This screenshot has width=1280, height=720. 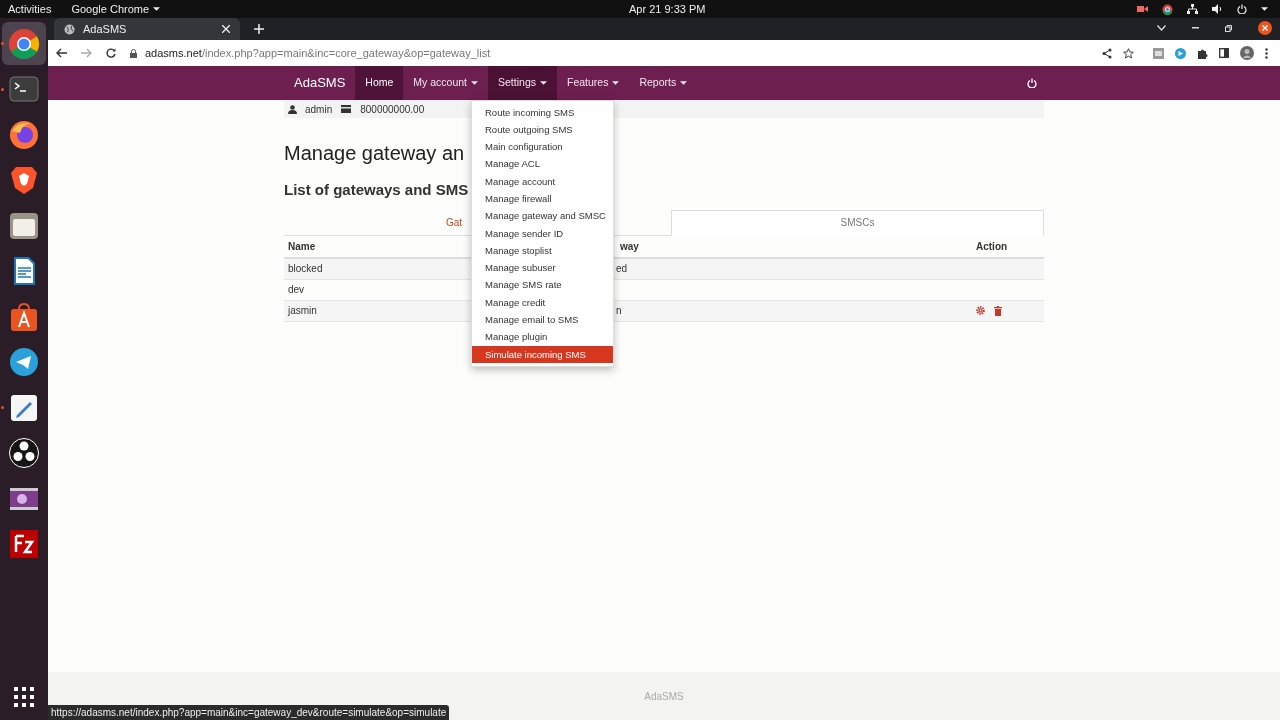 I want to click on credit-balance: 800000000.00, so click(x=392, y=109).